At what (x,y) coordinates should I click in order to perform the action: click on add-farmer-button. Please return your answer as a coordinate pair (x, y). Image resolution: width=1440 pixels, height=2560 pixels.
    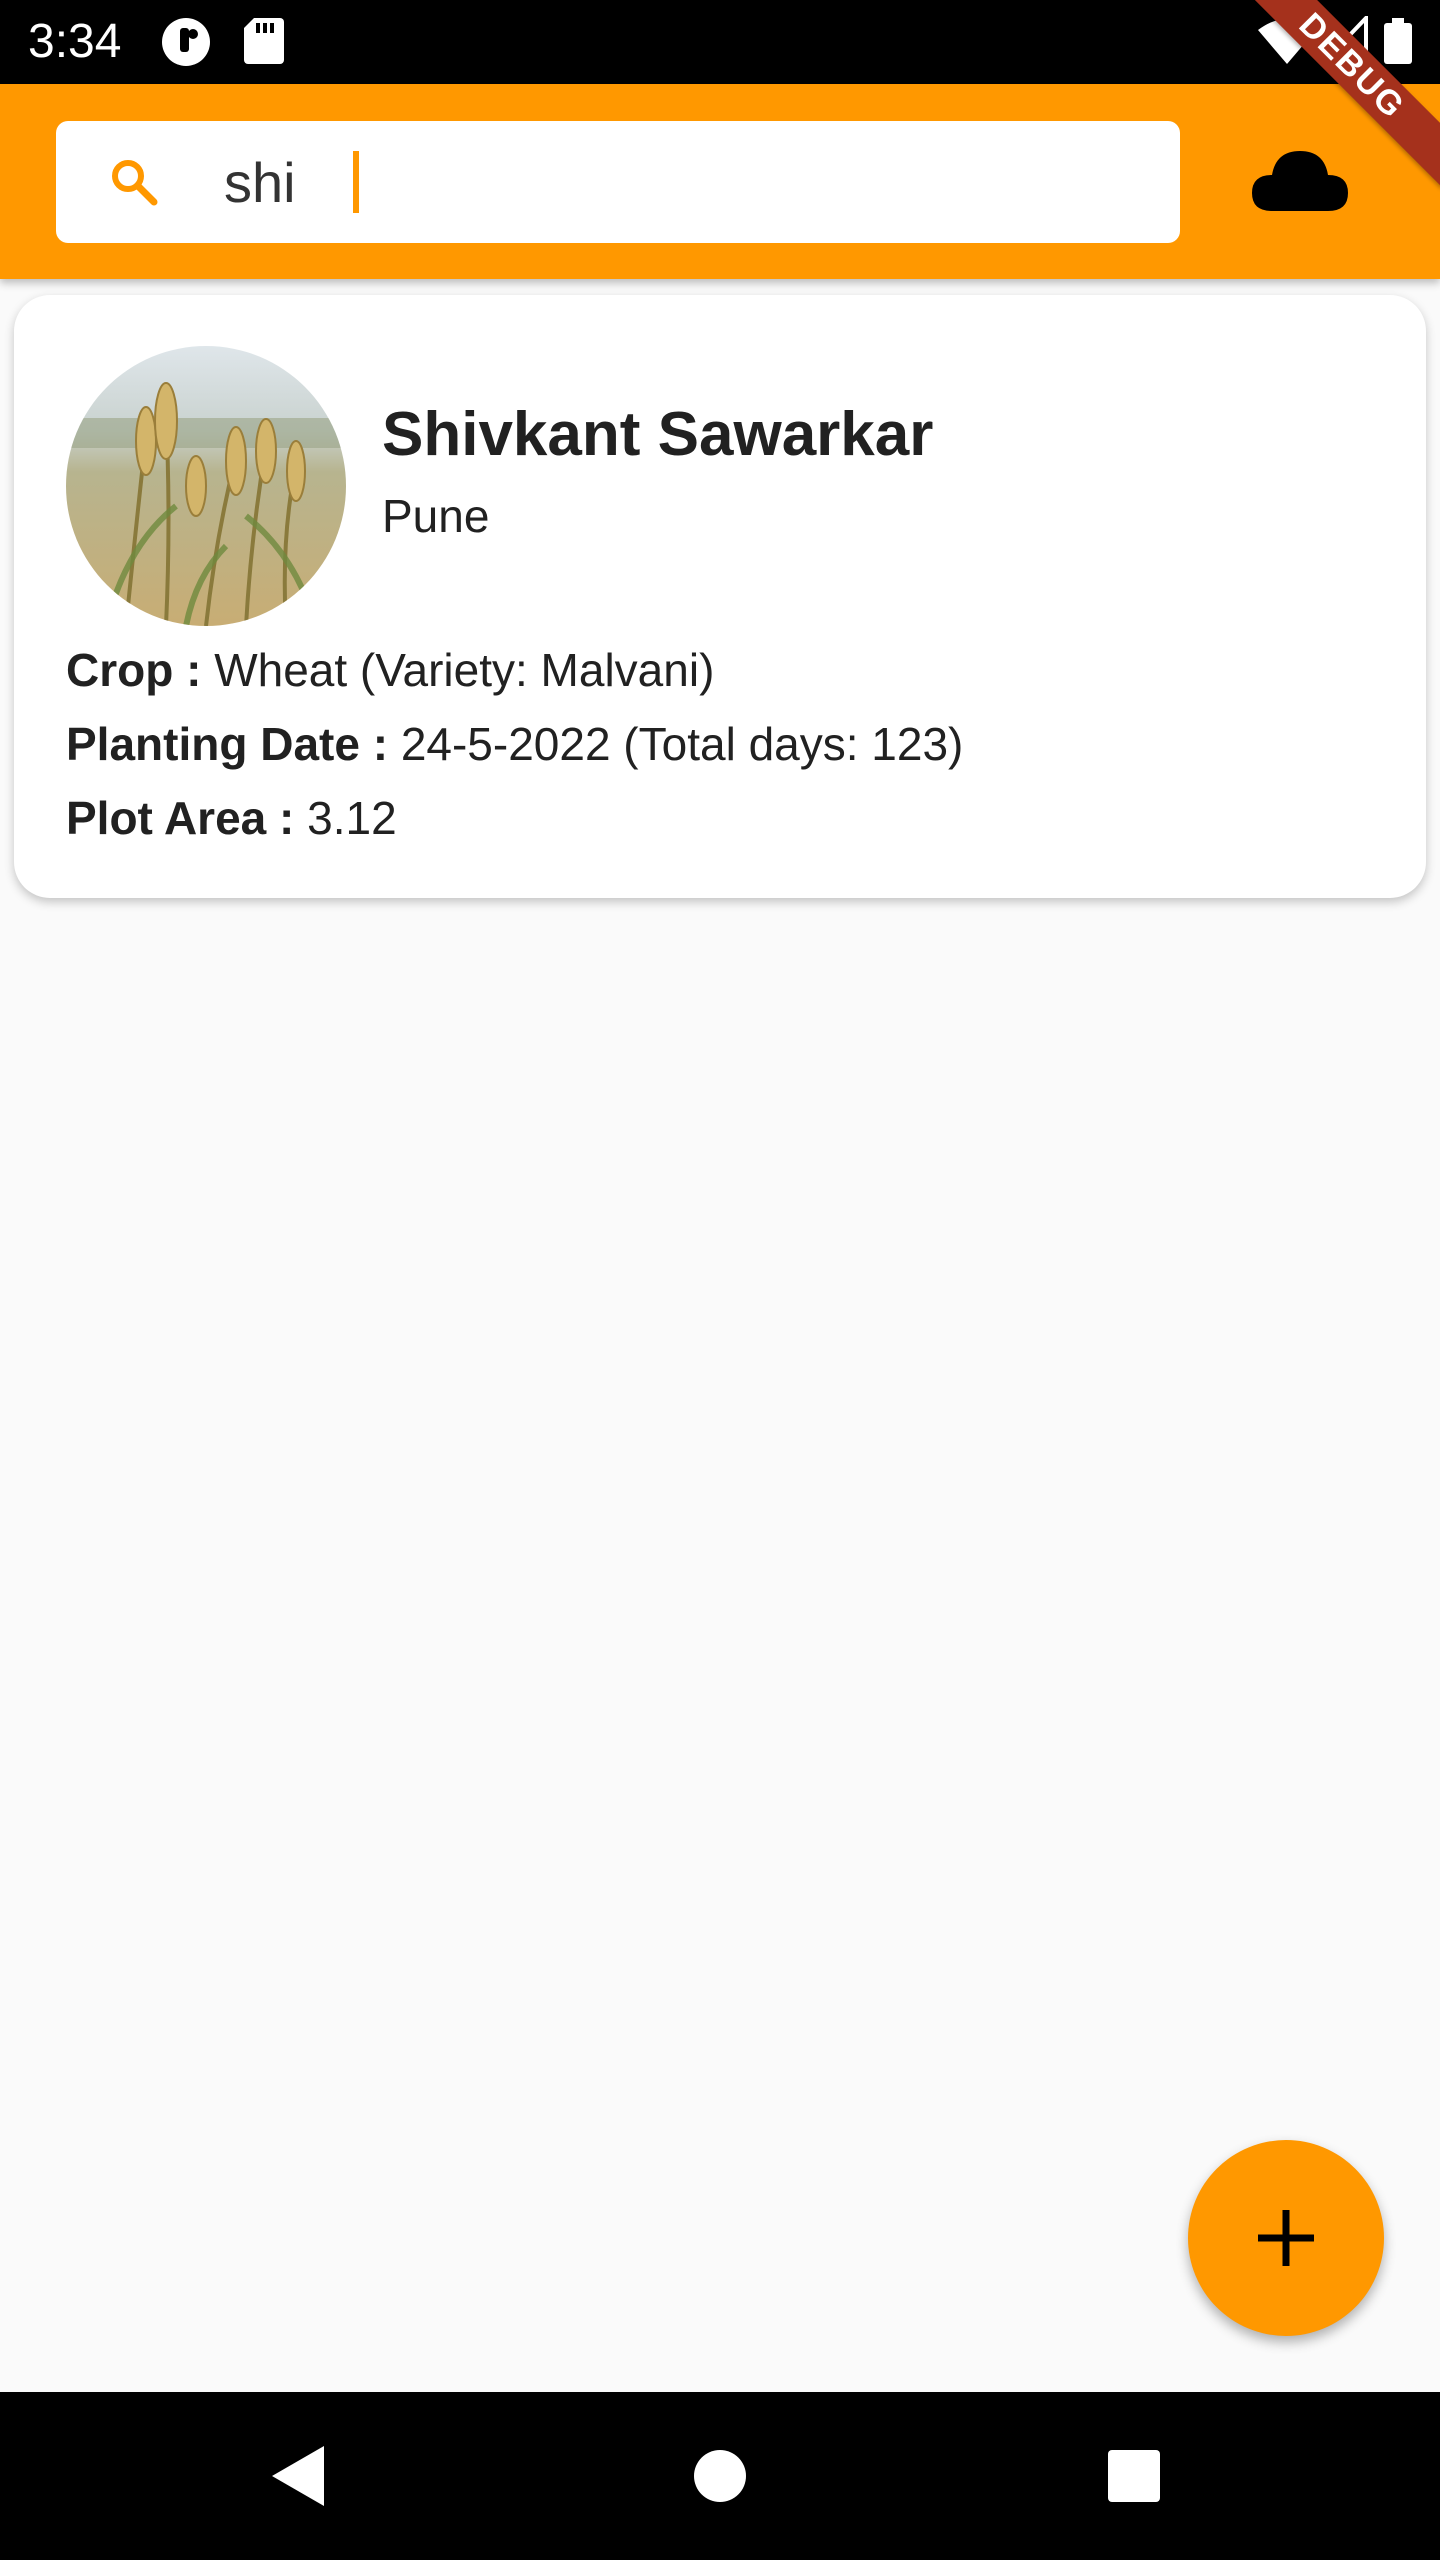
    Looking at the image, I should click on (1286, 2238).